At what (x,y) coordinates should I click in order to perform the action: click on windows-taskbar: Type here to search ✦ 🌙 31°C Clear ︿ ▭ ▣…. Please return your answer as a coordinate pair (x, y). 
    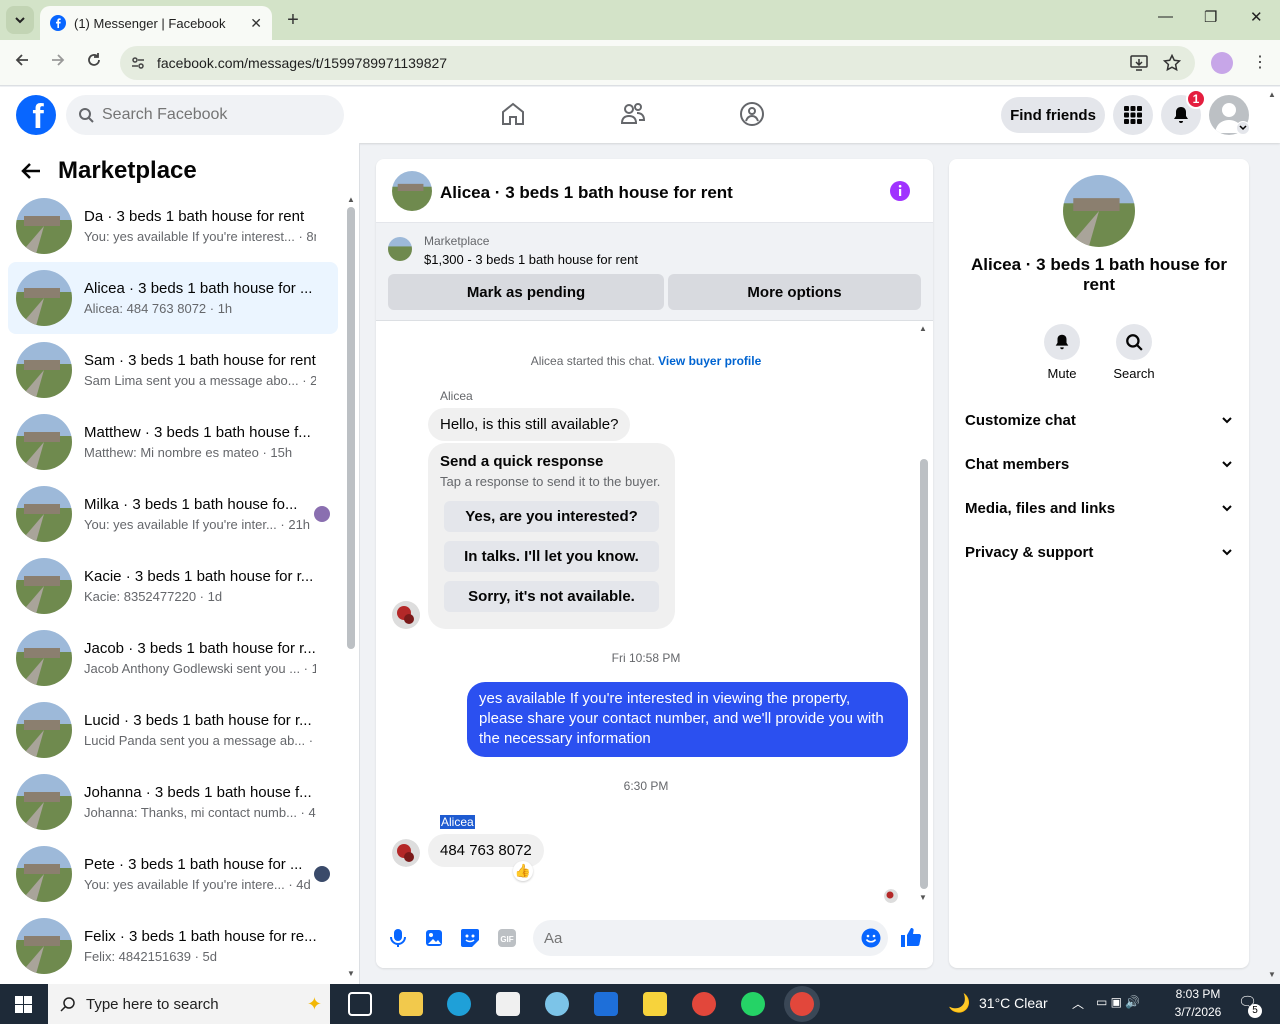
    Looking at the image, I should click on (640, 1004).